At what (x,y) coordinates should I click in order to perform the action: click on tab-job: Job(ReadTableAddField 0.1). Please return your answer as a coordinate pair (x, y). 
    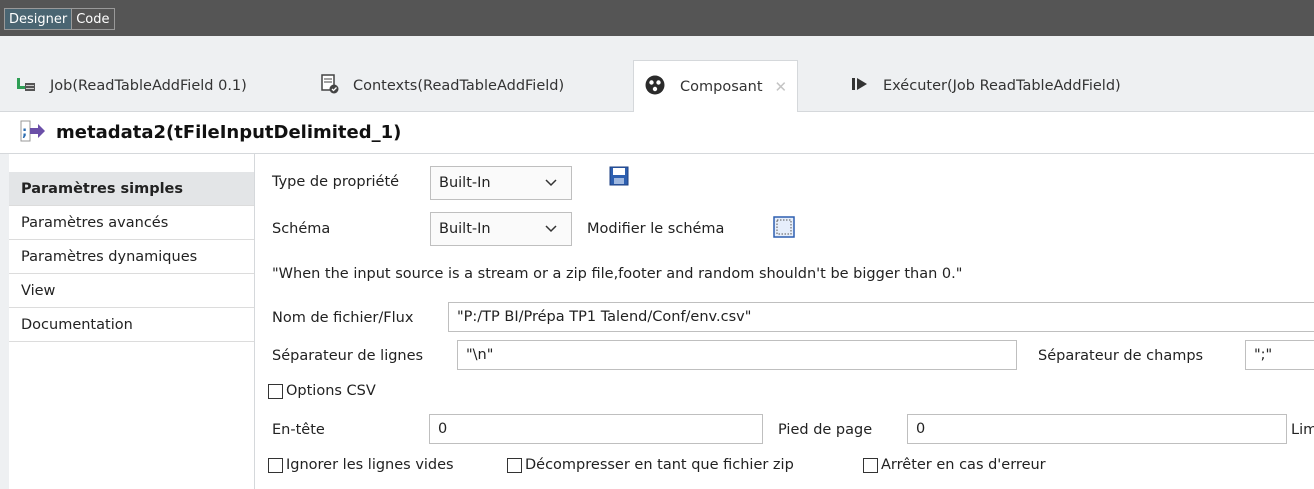
    Looking at the image, I should click on (131, 86).